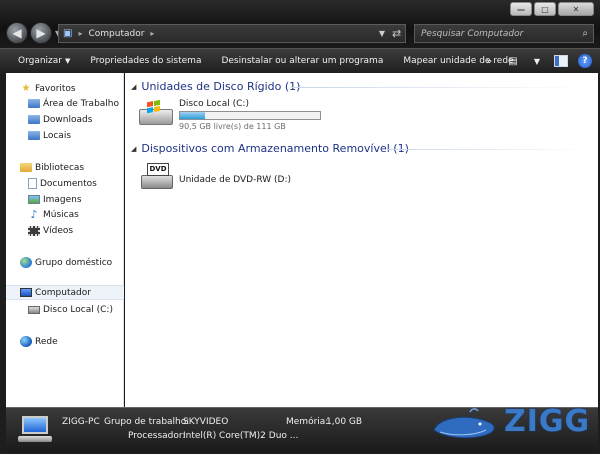 The width and height of the screenshot is (600, 454). I want to click on nav-documents-label: Documentos, so click(68, 183).